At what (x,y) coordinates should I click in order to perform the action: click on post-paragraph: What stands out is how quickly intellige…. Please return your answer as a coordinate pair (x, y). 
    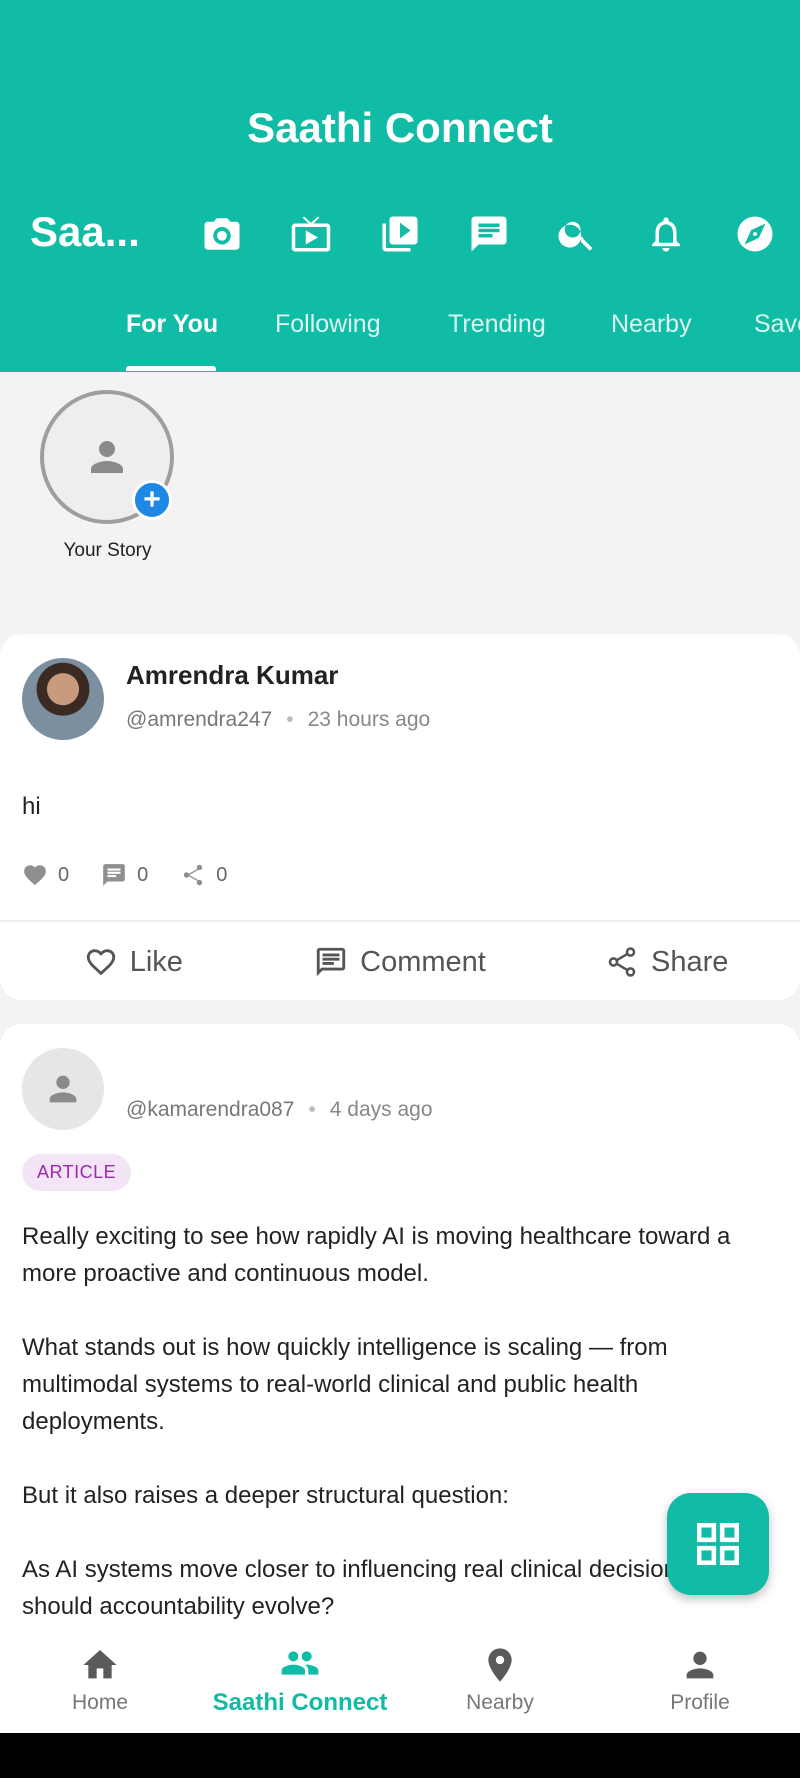
    Looking at the image, I should click on (345, 1384).